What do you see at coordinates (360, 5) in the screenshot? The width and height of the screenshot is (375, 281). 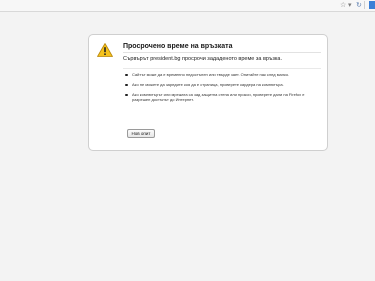 I see `reload-icon: ↻` at bounding box center [360, 5].